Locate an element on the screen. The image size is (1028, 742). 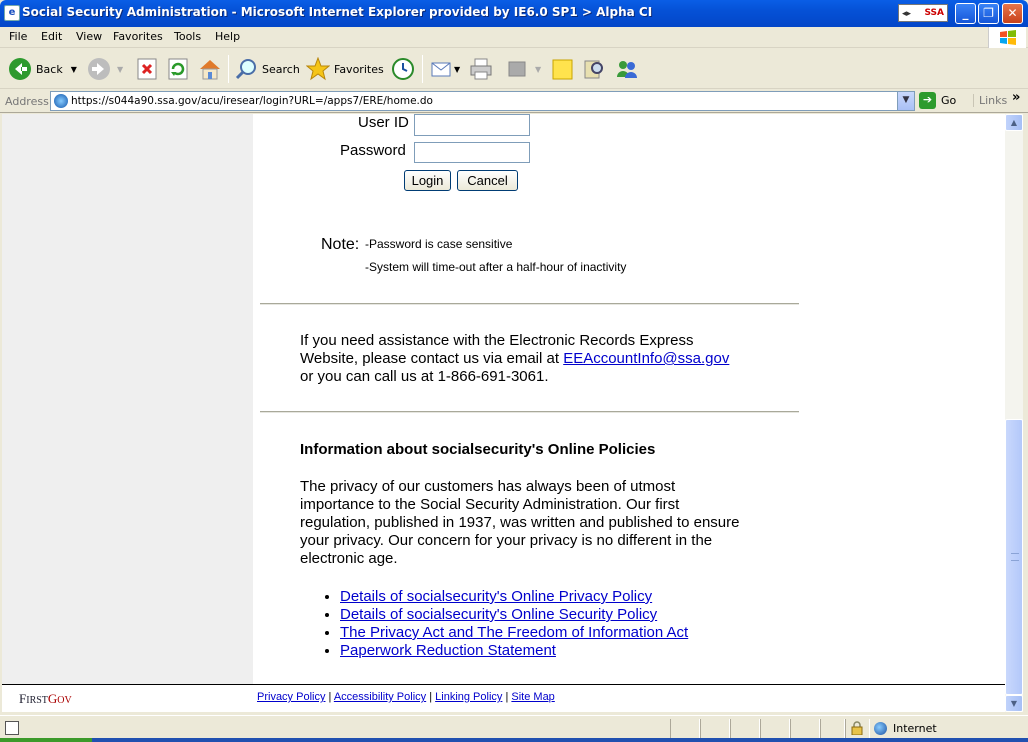
history-icon is located at coordinates (403, 69).